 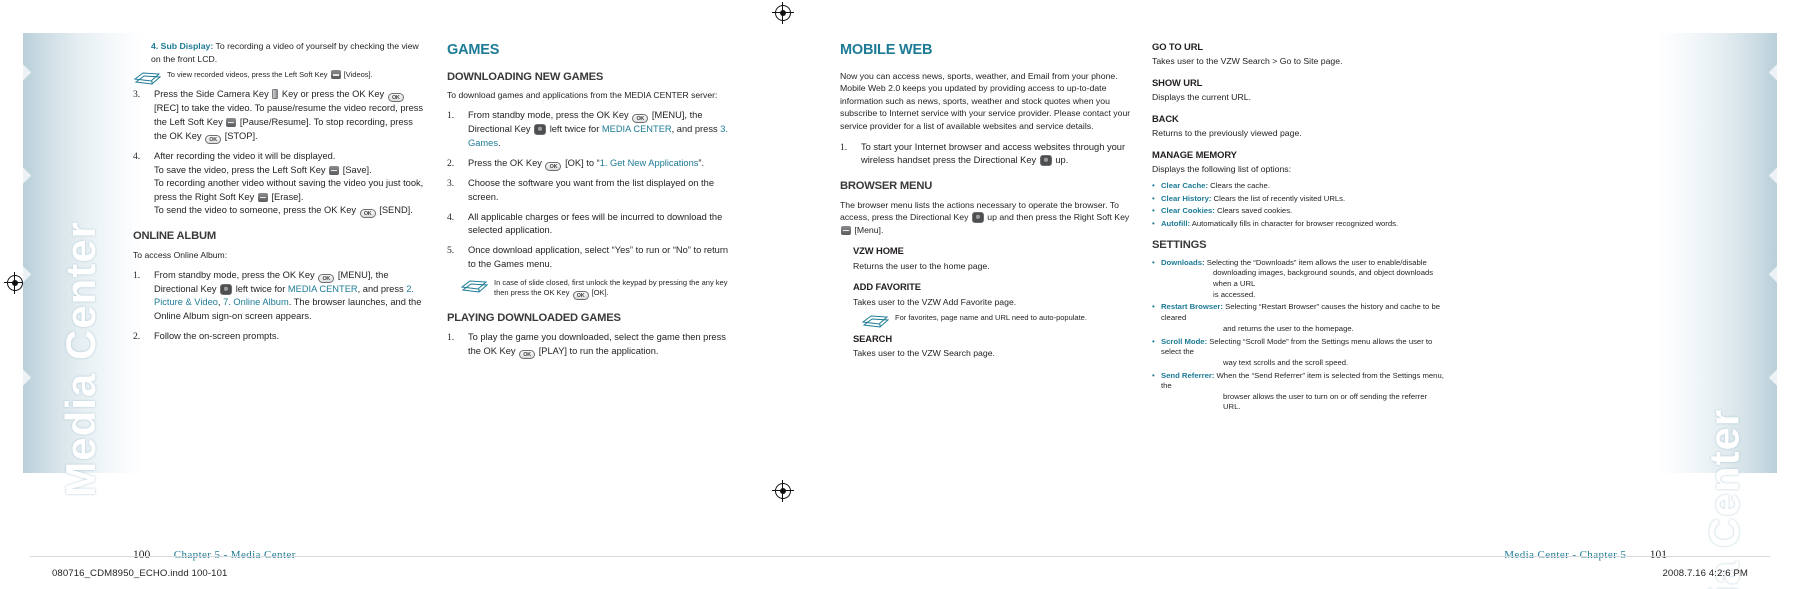 What do you see at coordinates (1060, 160) in the screenshot?
I see `mw-step-1-b: up.` at bounding box center [1060, 160].